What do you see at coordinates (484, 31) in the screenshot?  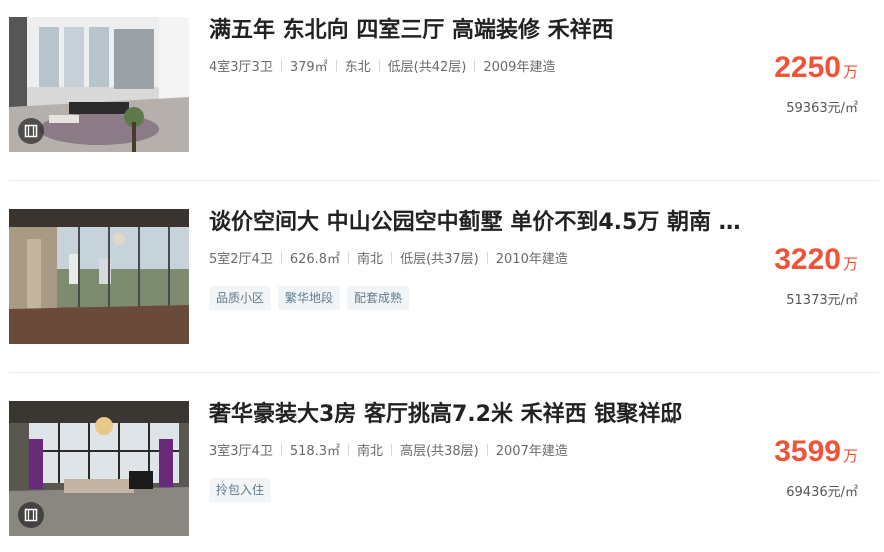 I see `listing-title: 满五年 东北向 四室三厅 高端装修 禾祥西` at bounding box center [484, 31].